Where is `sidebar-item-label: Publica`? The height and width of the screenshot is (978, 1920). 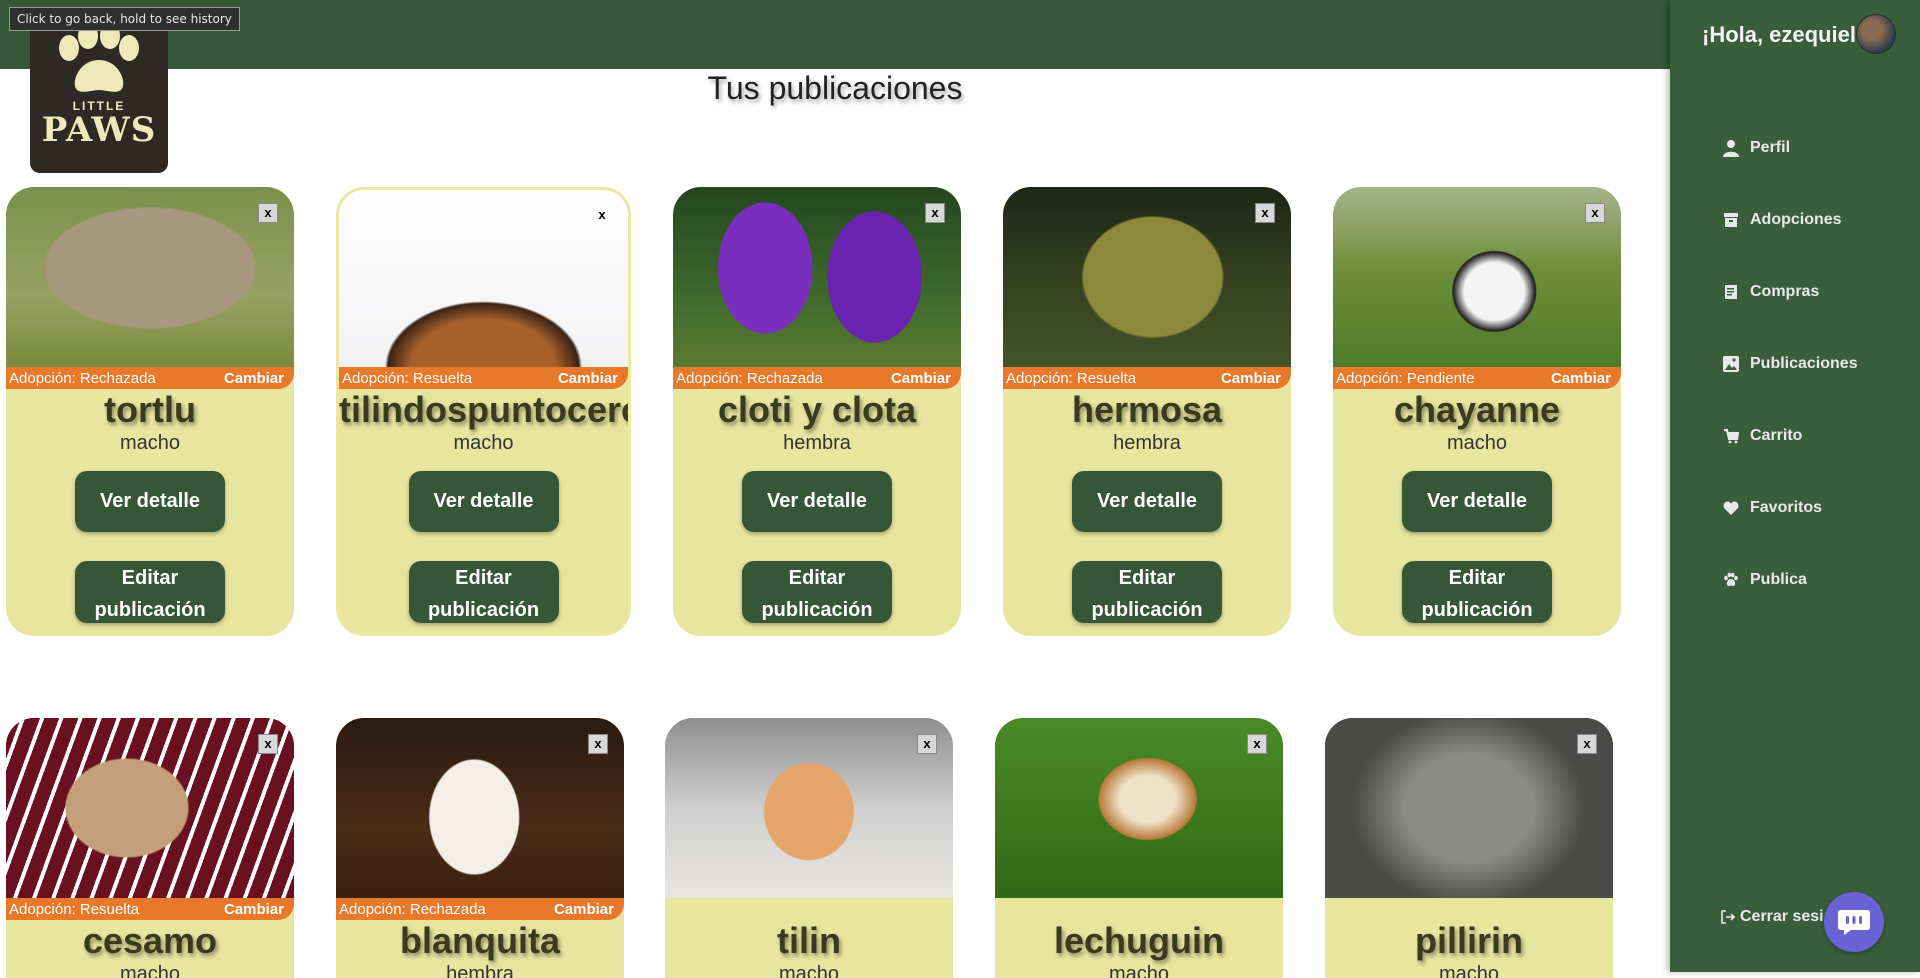
sidebar-item-label: Publica is located at coordinates (1778, 579).